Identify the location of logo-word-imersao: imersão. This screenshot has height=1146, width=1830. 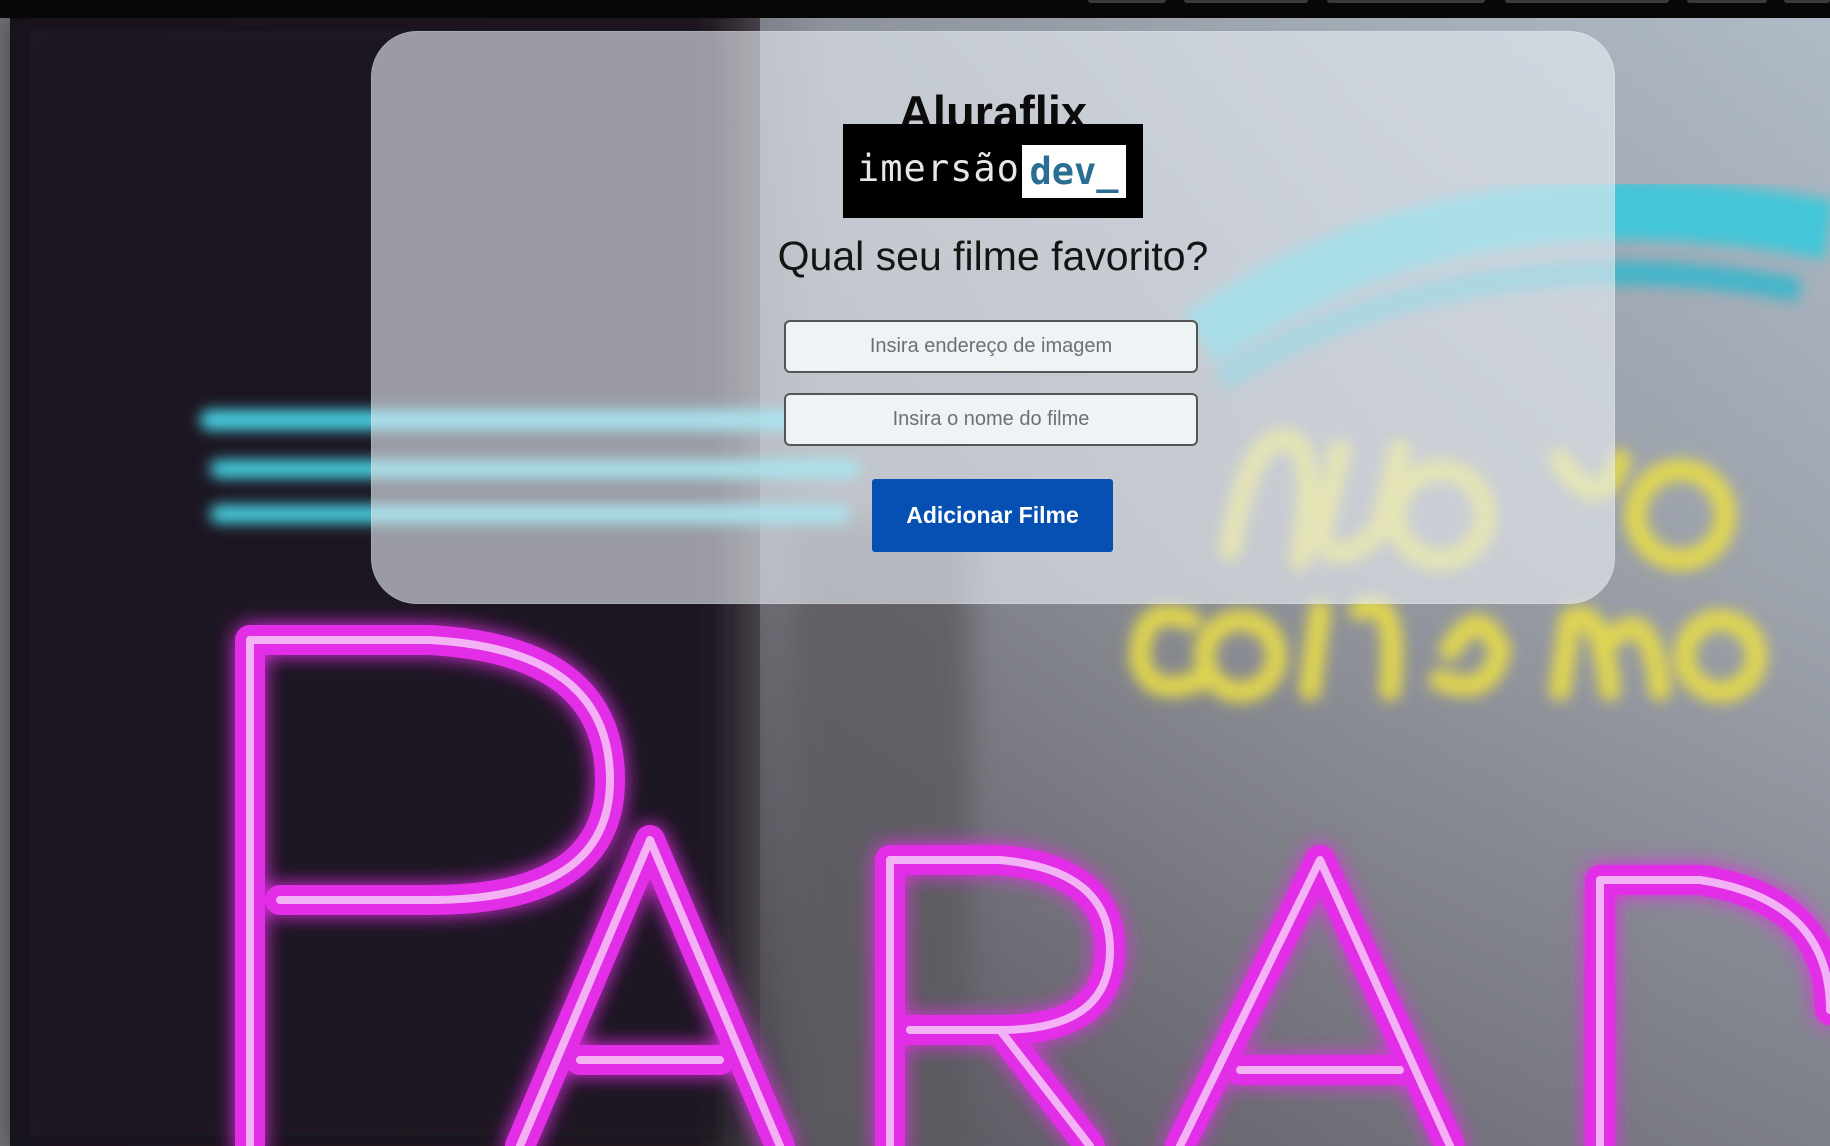
(938, 168).